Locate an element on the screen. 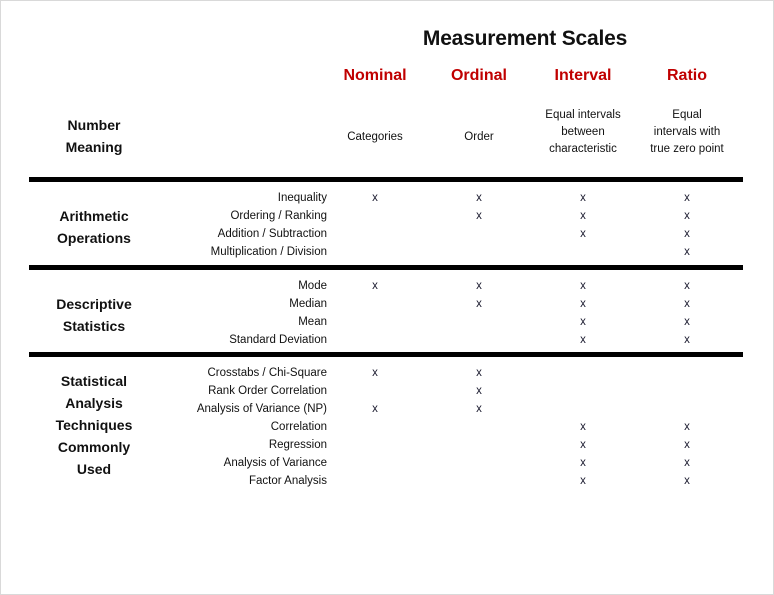 This screenshot has height=595, width=774. row-group-label-number-meaning: Number Meaning is located at coordinates (94, 136).